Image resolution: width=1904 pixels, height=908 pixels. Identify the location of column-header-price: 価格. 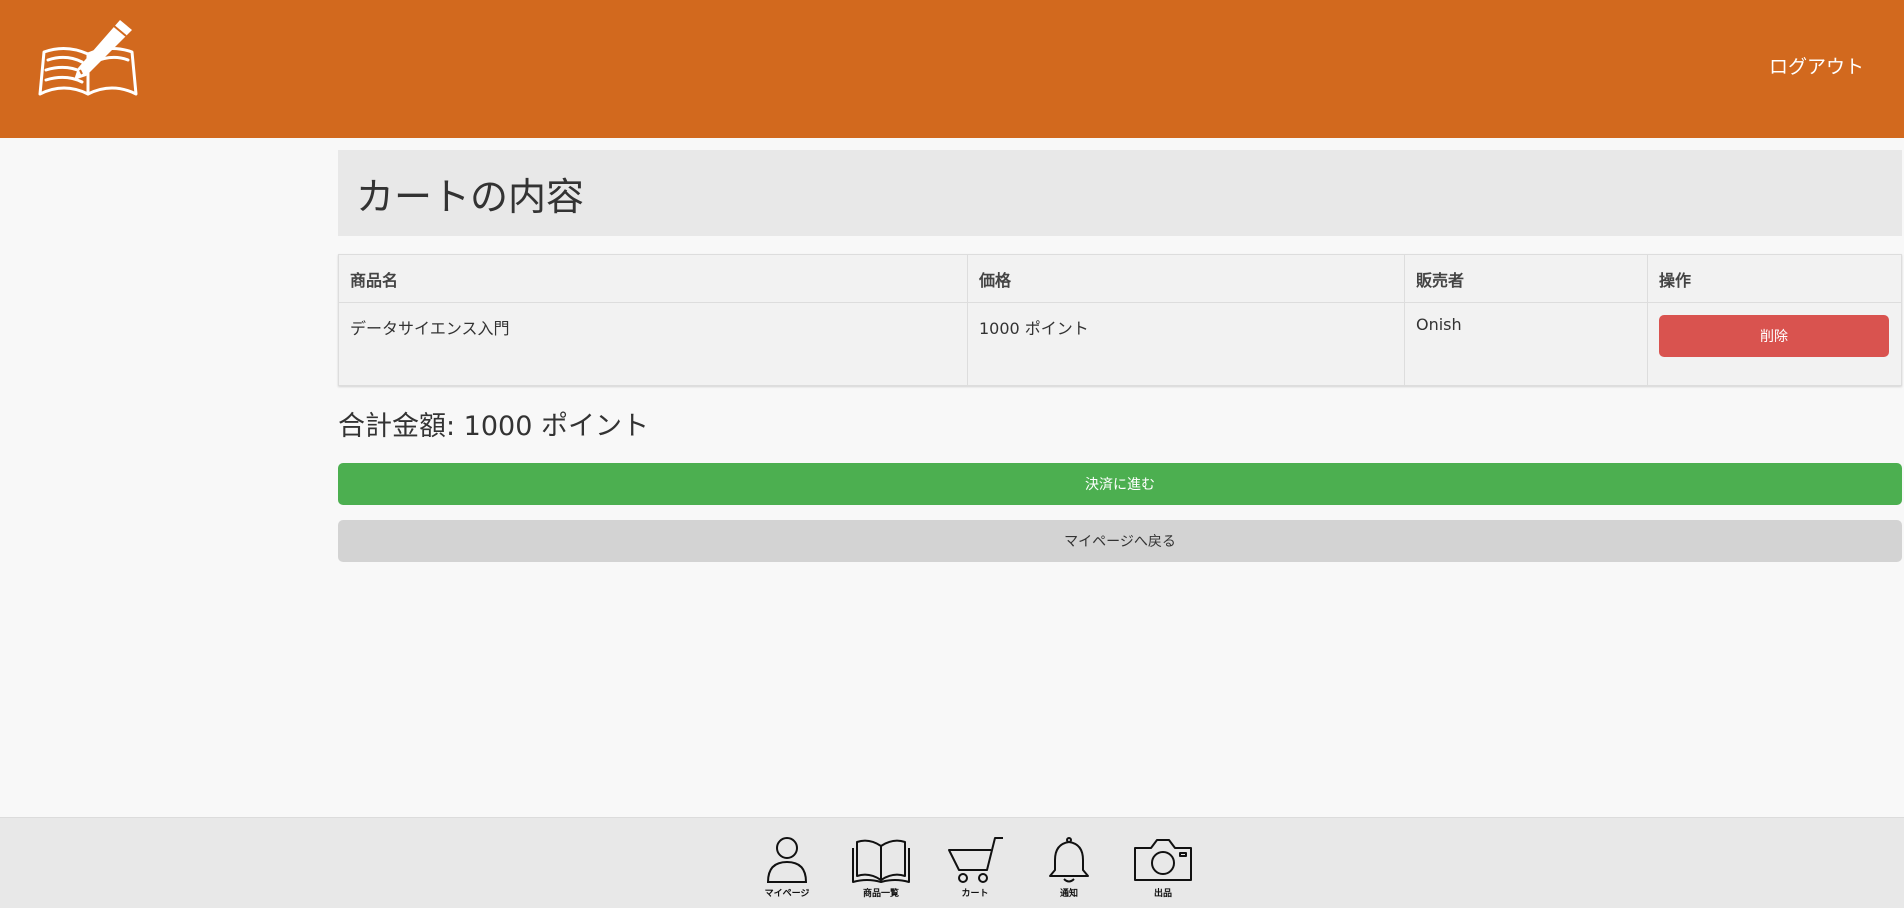
(1186, 278).